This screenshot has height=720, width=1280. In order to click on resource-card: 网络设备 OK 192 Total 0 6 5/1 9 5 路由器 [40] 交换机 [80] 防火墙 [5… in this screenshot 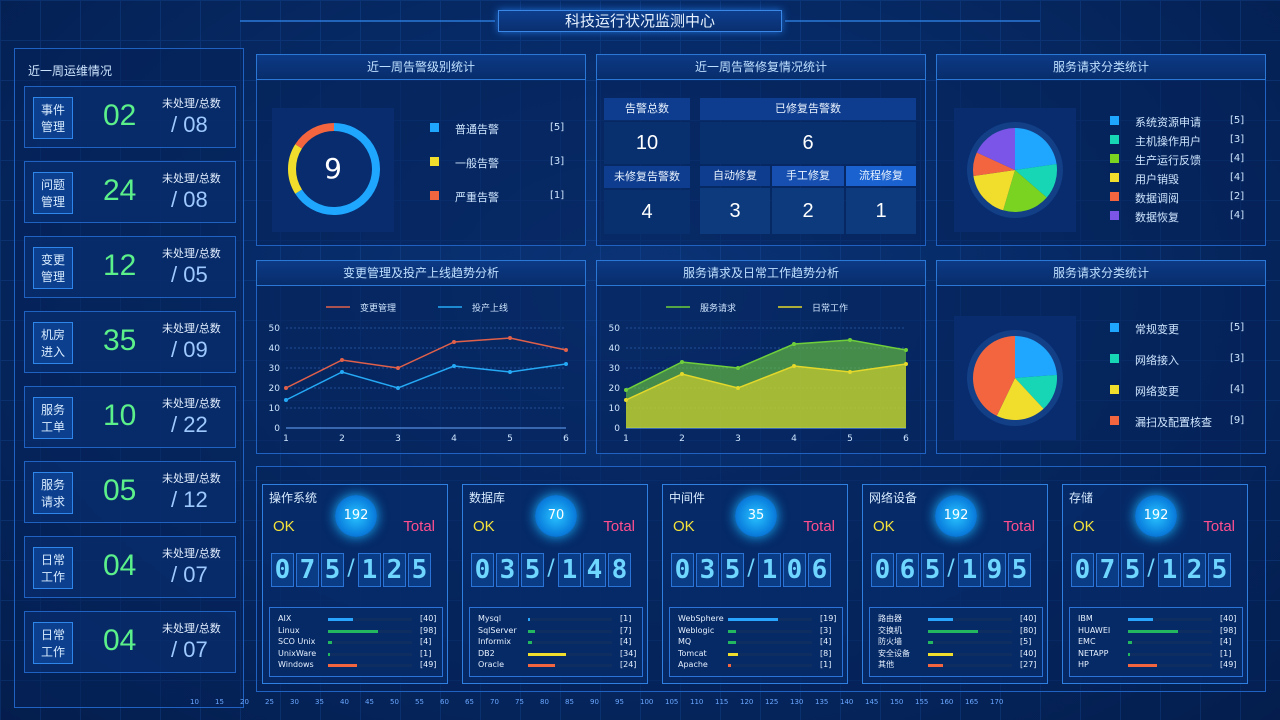, I will do `click(955, 584)`.